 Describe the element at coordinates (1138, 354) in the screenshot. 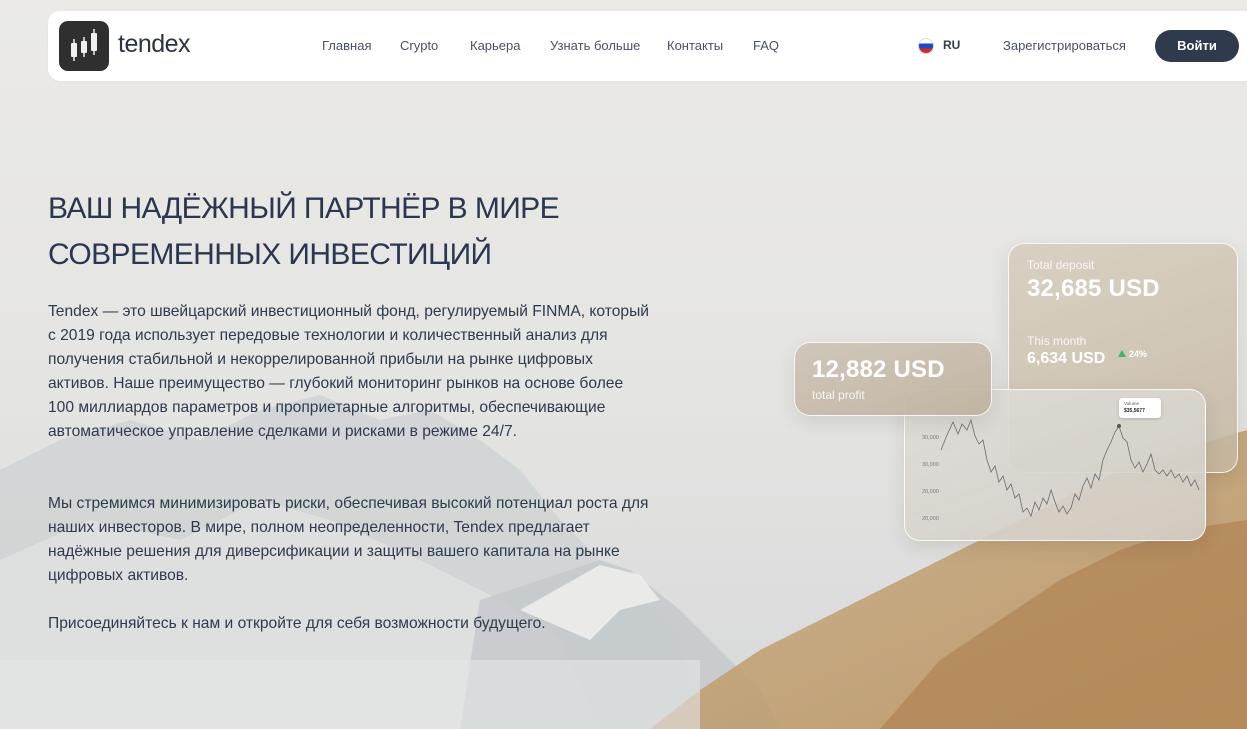

I see `monthly-change-percent: 24%` at that location.